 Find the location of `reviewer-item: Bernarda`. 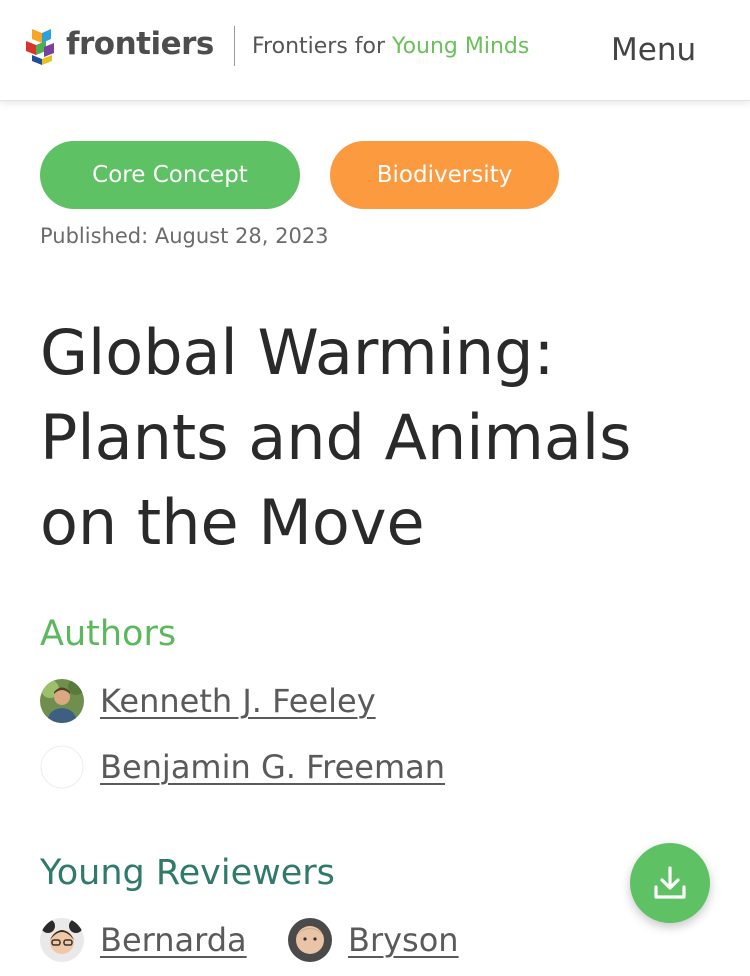

reviewer-item: Bernarda is located at coordinates (143, 940).